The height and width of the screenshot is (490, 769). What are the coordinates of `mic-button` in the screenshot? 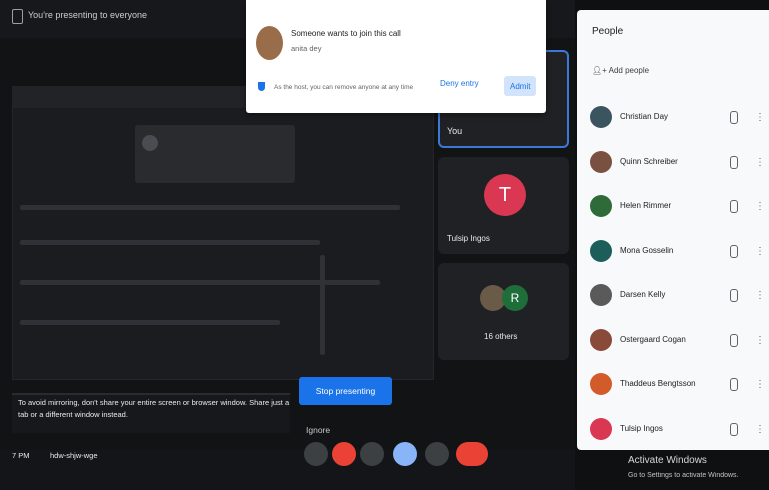 It's located at (316, 454).